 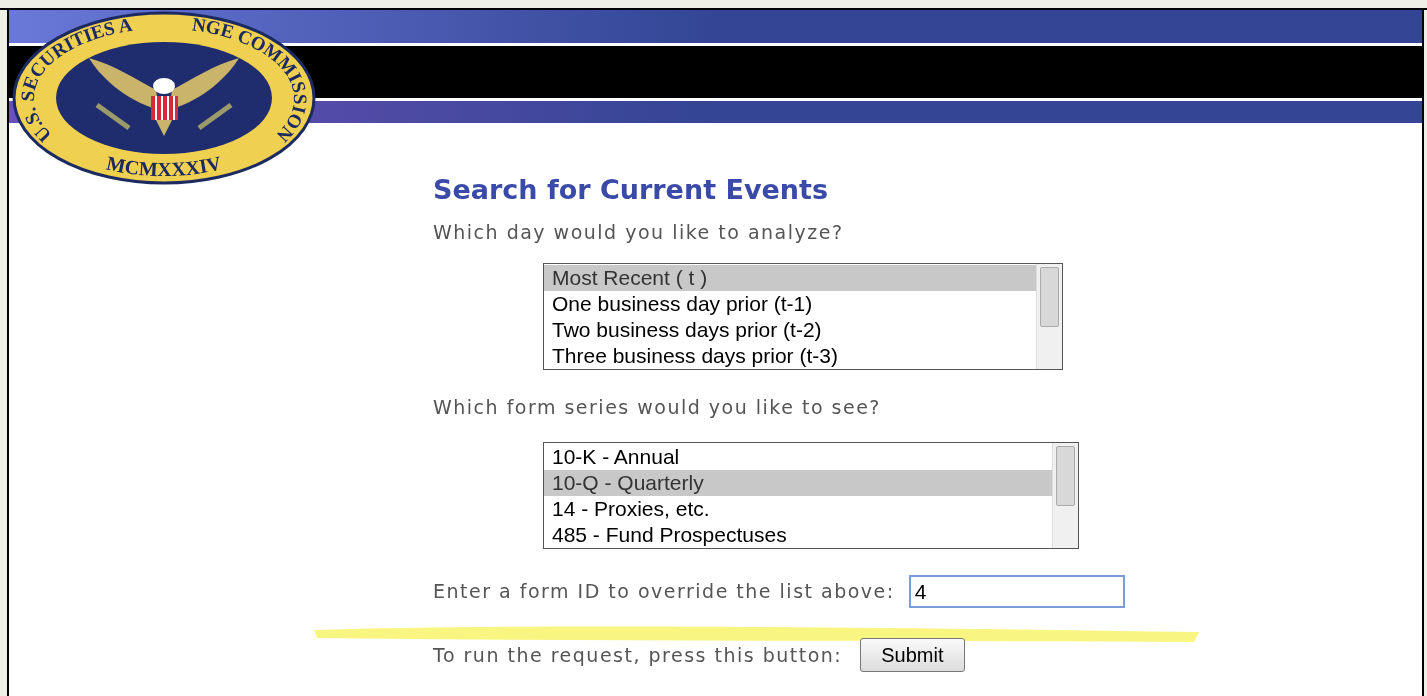 What do you see at coordinates (798, 509) in the screenshot?
I see `list-option: 14 - Proxies, etc.` at bounding box center [798, 509].